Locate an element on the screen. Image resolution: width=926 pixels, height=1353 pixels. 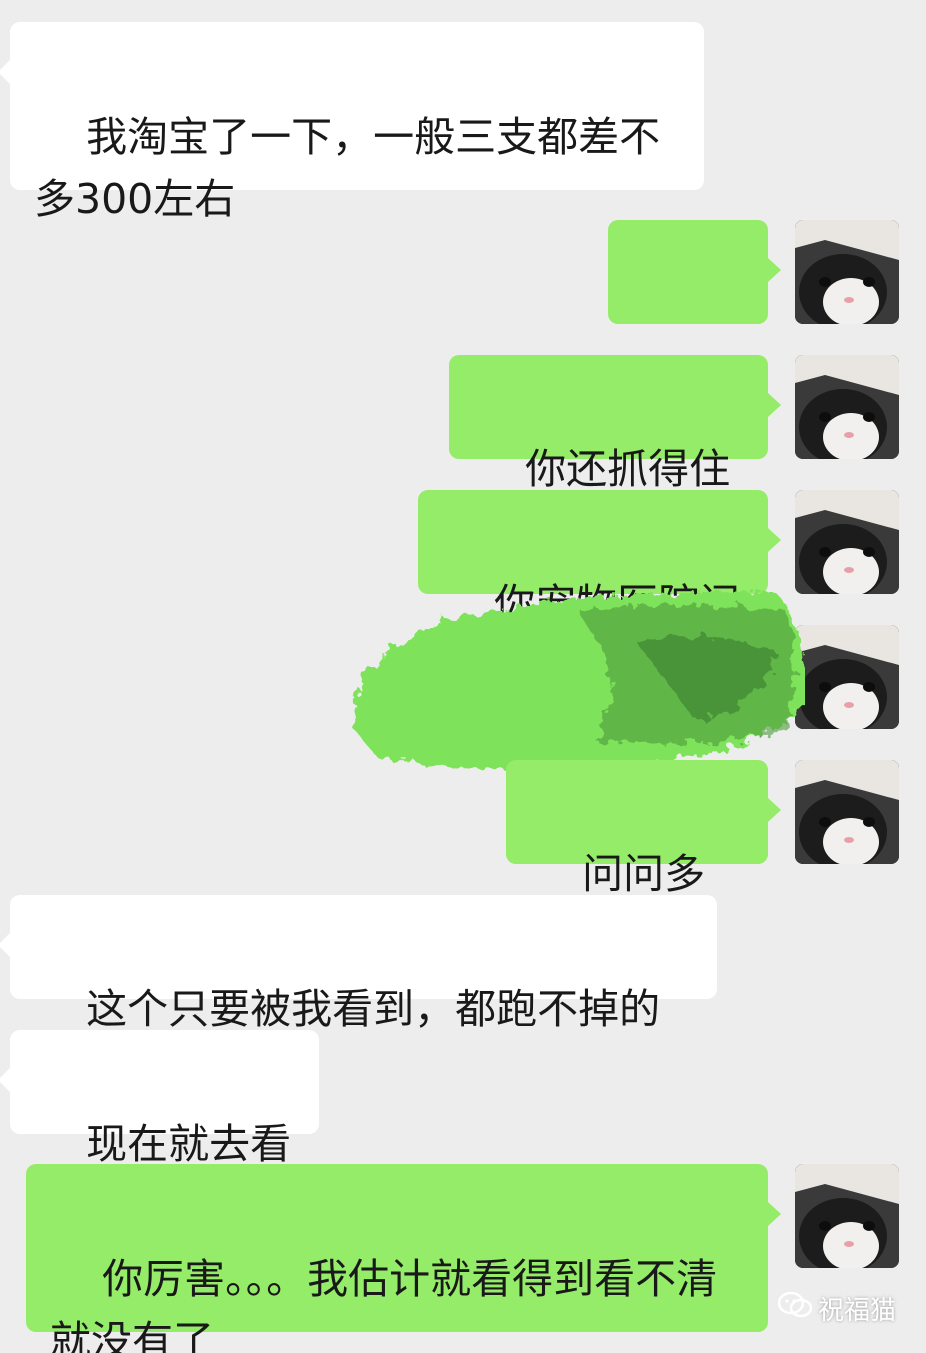
message-bubble-outgoing: 你还抓得住 is located at coordinates (615, 451).